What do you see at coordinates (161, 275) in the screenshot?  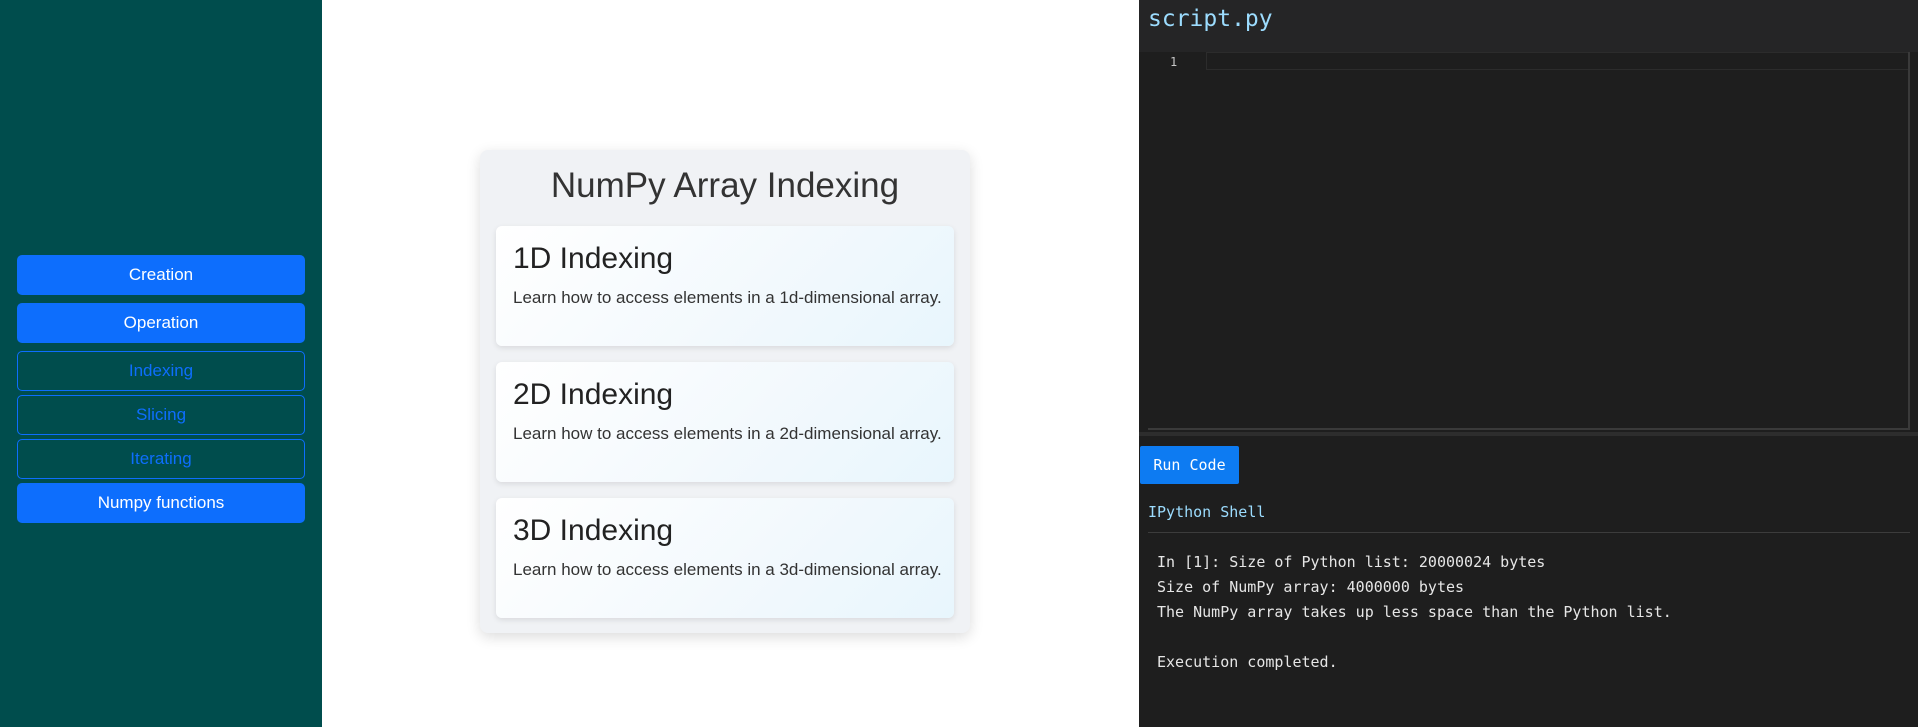 I see `creation-button: Creation` at bounding box center [161, 275].